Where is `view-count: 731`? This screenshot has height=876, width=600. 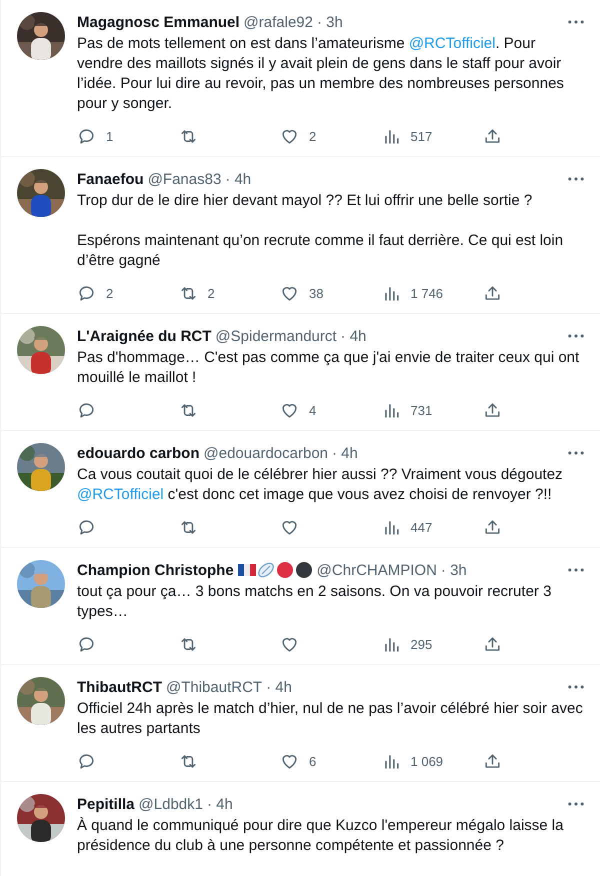 view-count: 731 is located at coordinates (421, 410).